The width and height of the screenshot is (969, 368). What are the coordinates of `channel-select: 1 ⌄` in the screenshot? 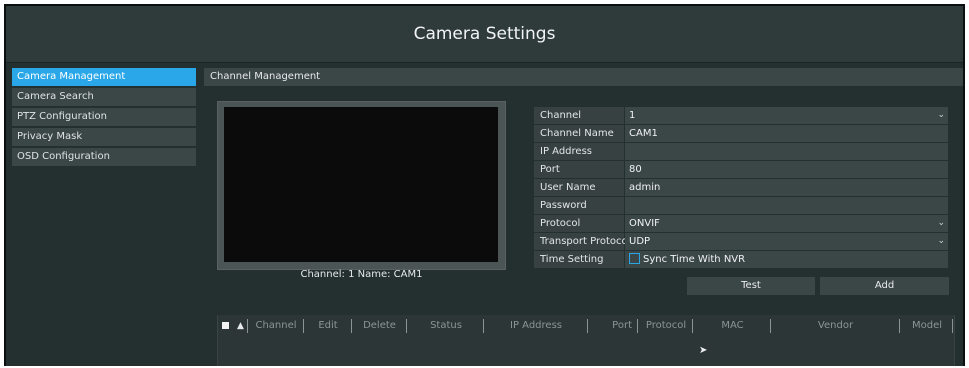 It's located at (786, 115).